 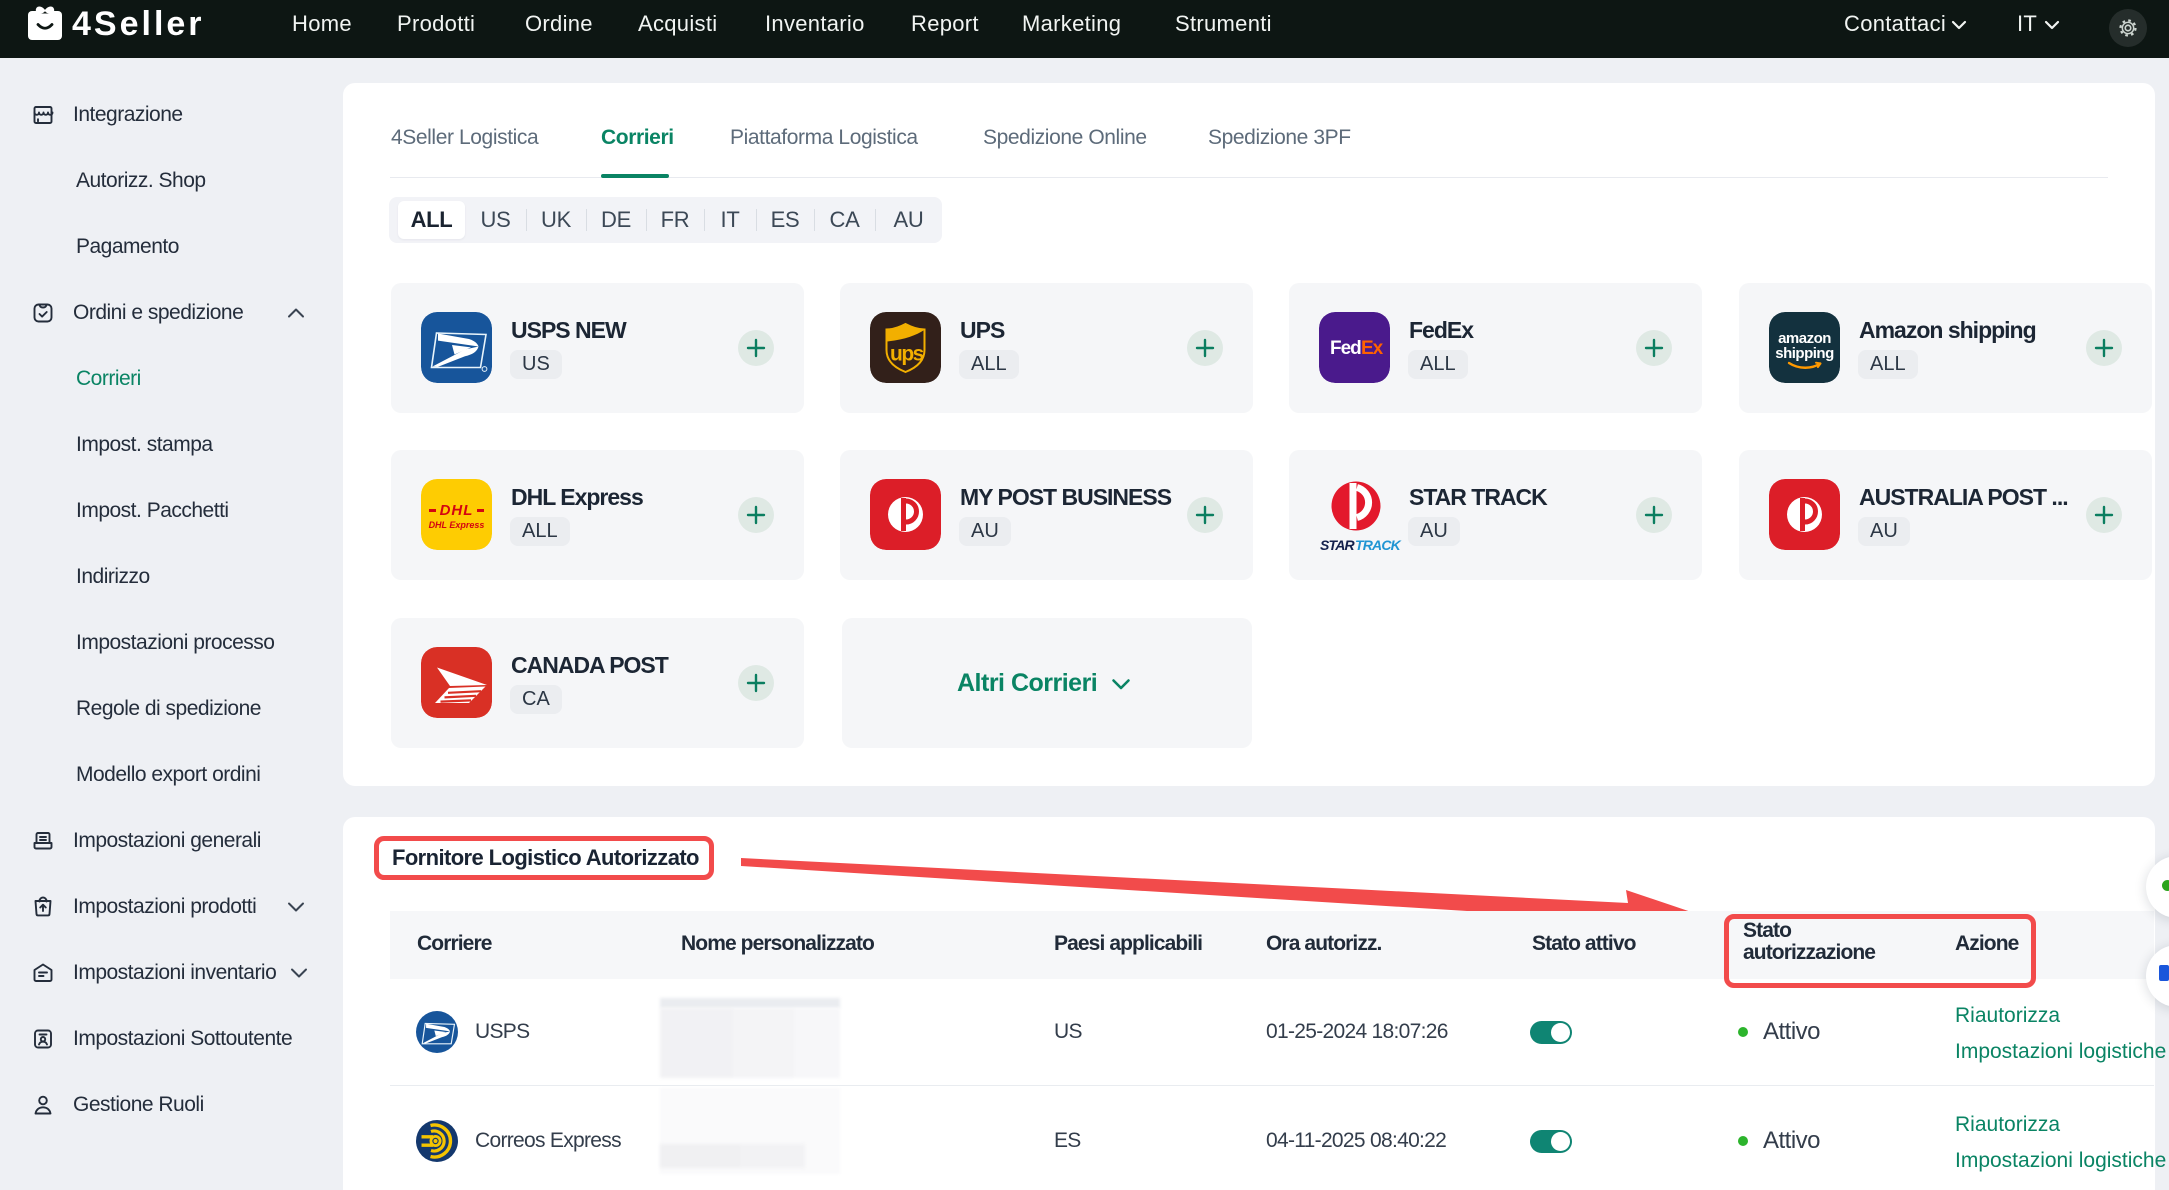 I want to click on svg-text: DHL Express, so click(x=457, y=525).